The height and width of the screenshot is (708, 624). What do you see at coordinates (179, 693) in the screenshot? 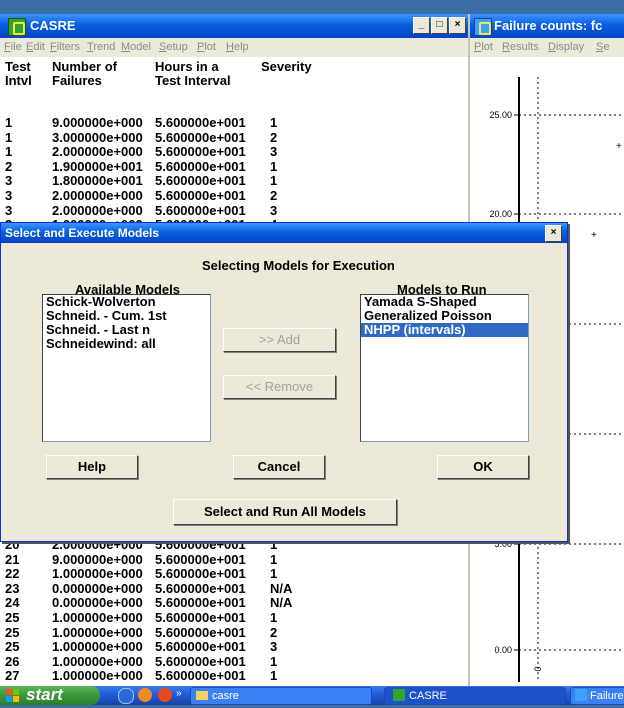
I see `quicklaunch-chevron-icon: »` at bounding box center [179, 693].